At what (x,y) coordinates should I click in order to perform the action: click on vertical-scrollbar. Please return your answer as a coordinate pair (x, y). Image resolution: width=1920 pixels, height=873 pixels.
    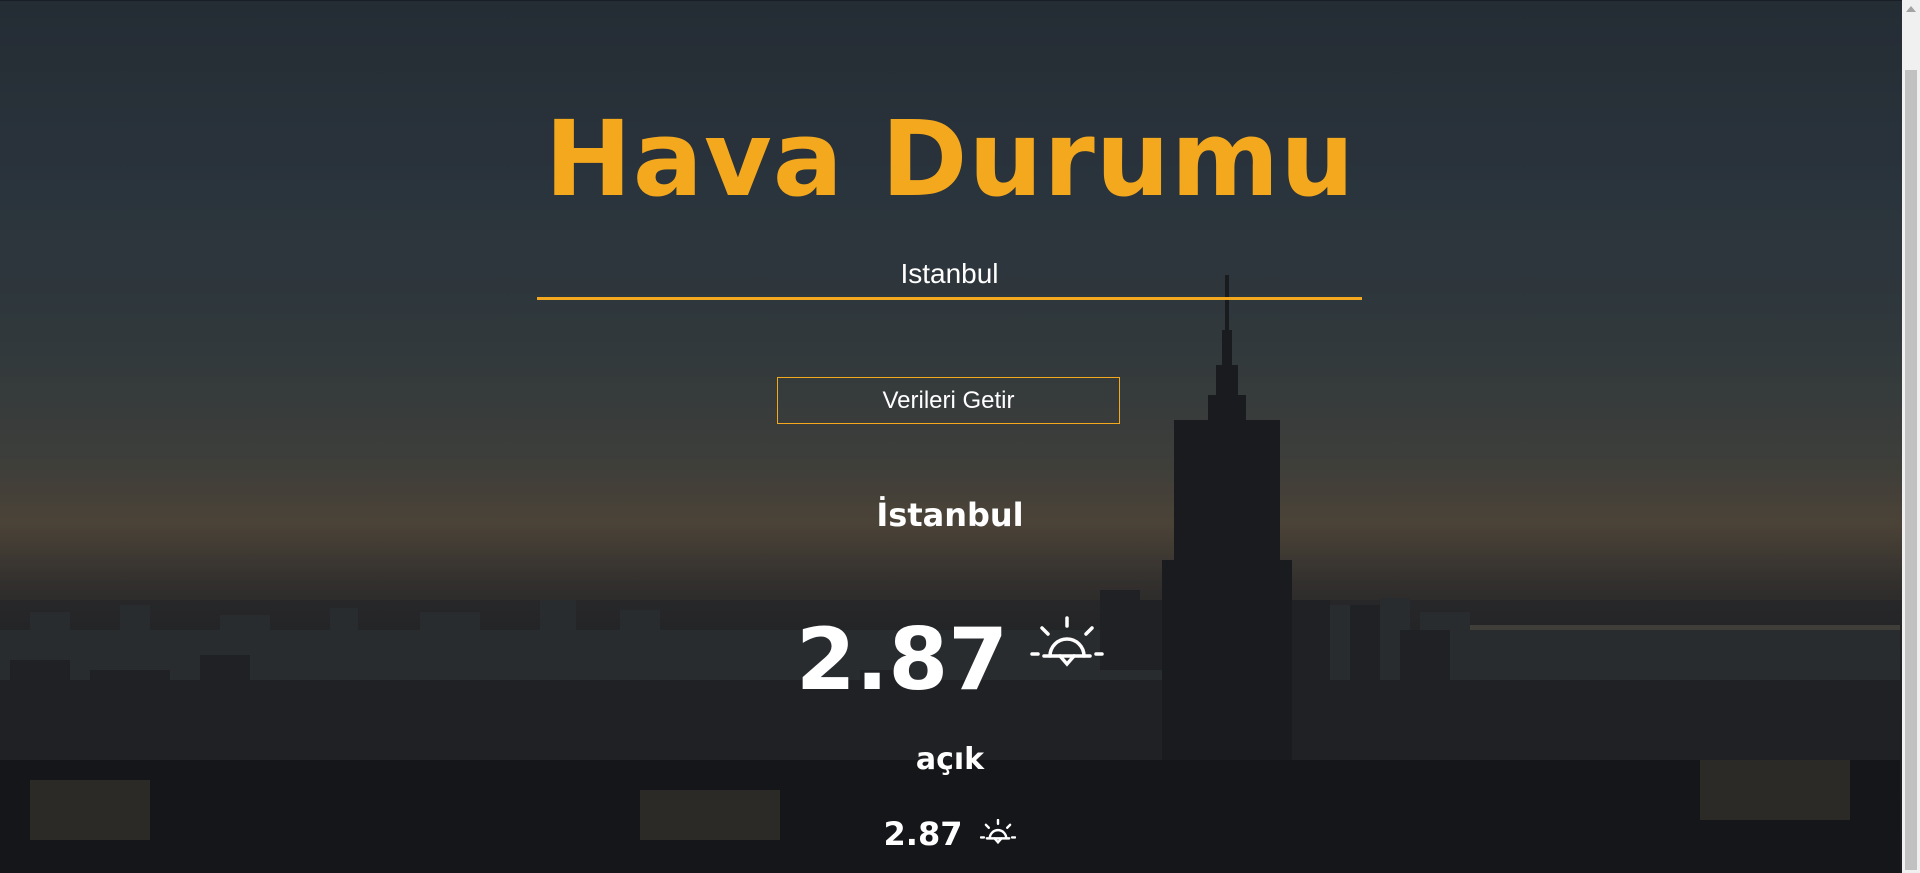
    Looking at the image, I should click on (1911, 436).